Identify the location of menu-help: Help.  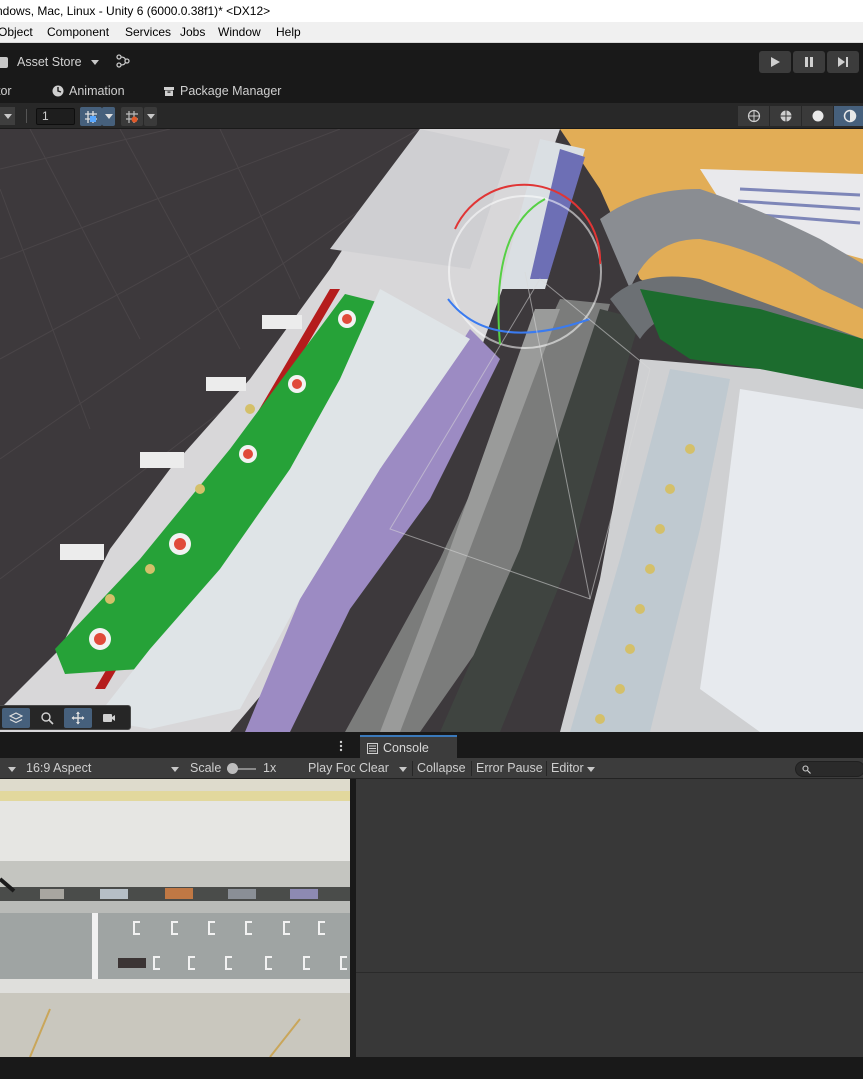
(288, 32).